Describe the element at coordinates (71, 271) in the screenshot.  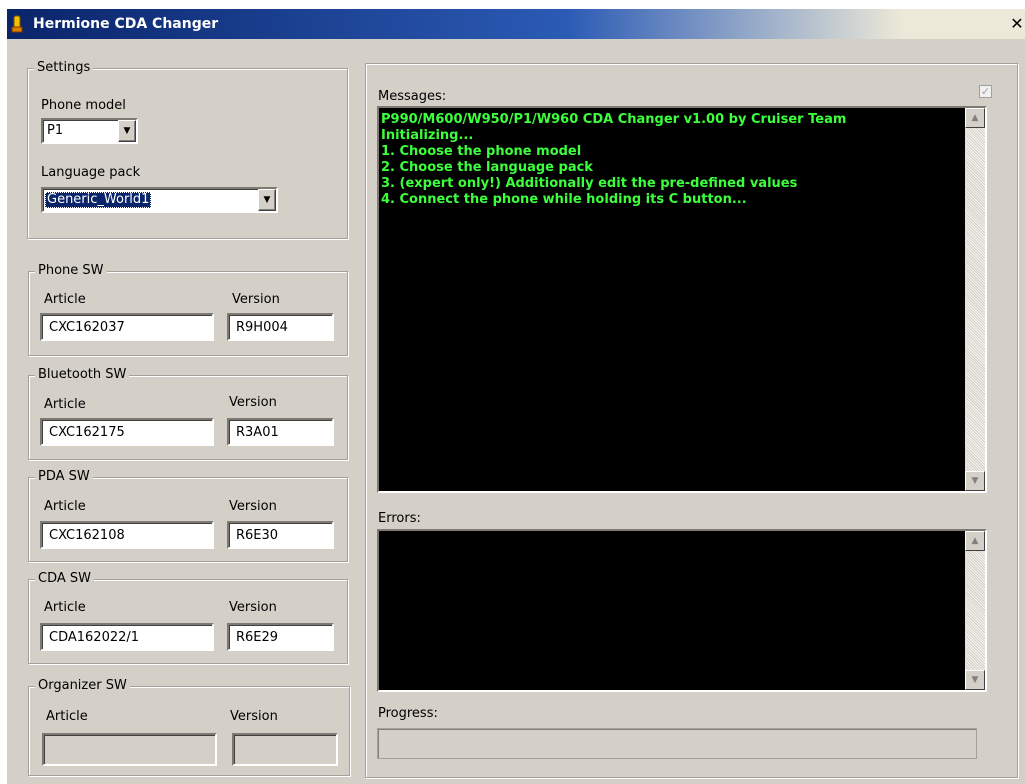
I see `phone-sw-legend: Phone SW` at that location.